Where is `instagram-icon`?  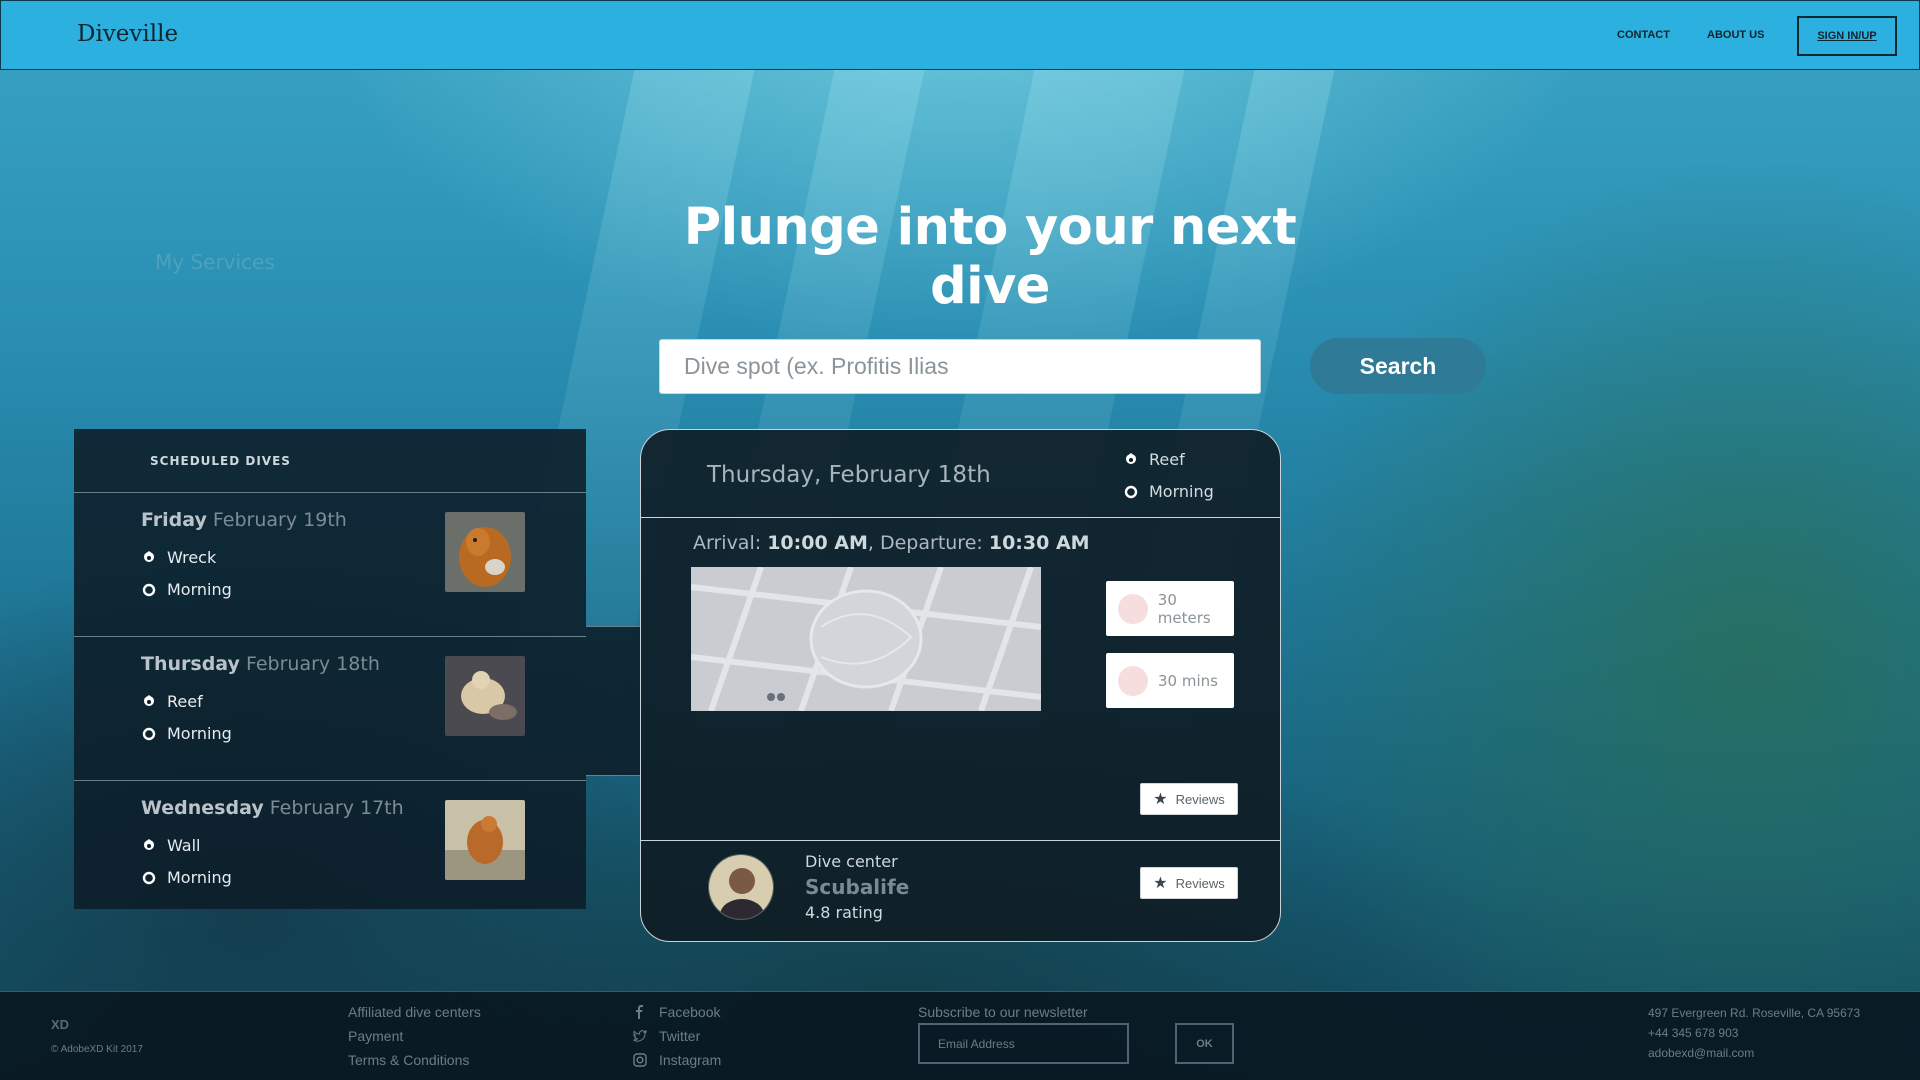
instagram-icon is located at coordinates (640, 1060).